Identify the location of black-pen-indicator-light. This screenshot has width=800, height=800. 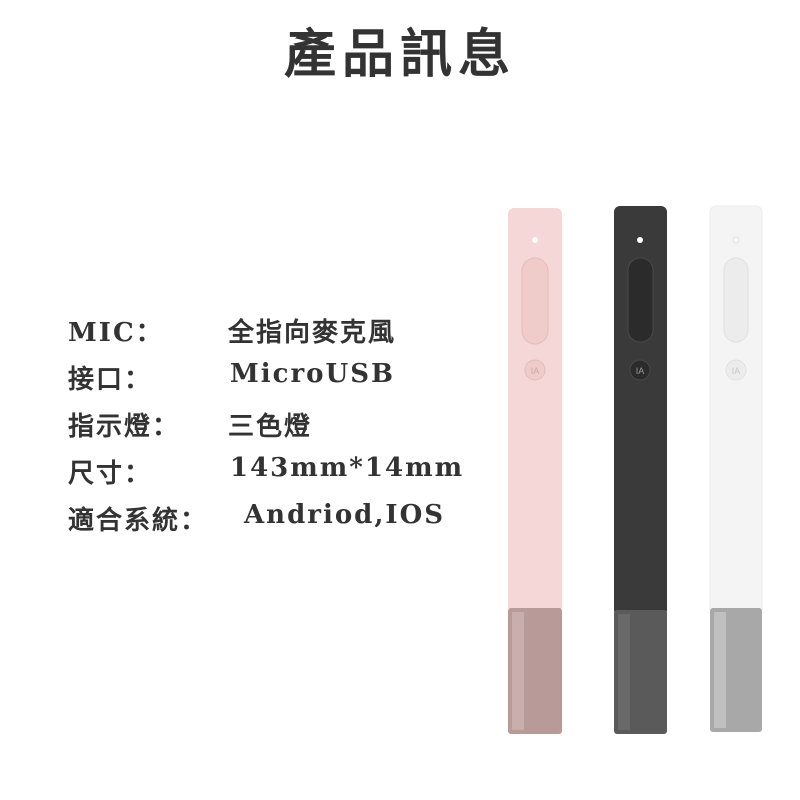
(640, 240).